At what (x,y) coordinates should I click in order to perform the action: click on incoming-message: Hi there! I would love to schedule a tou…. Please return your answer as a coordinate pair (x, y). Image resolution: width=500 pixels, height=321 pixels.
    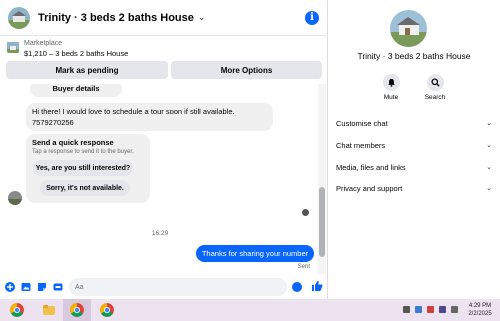
    Looking at the image, I should click on (149, 117).